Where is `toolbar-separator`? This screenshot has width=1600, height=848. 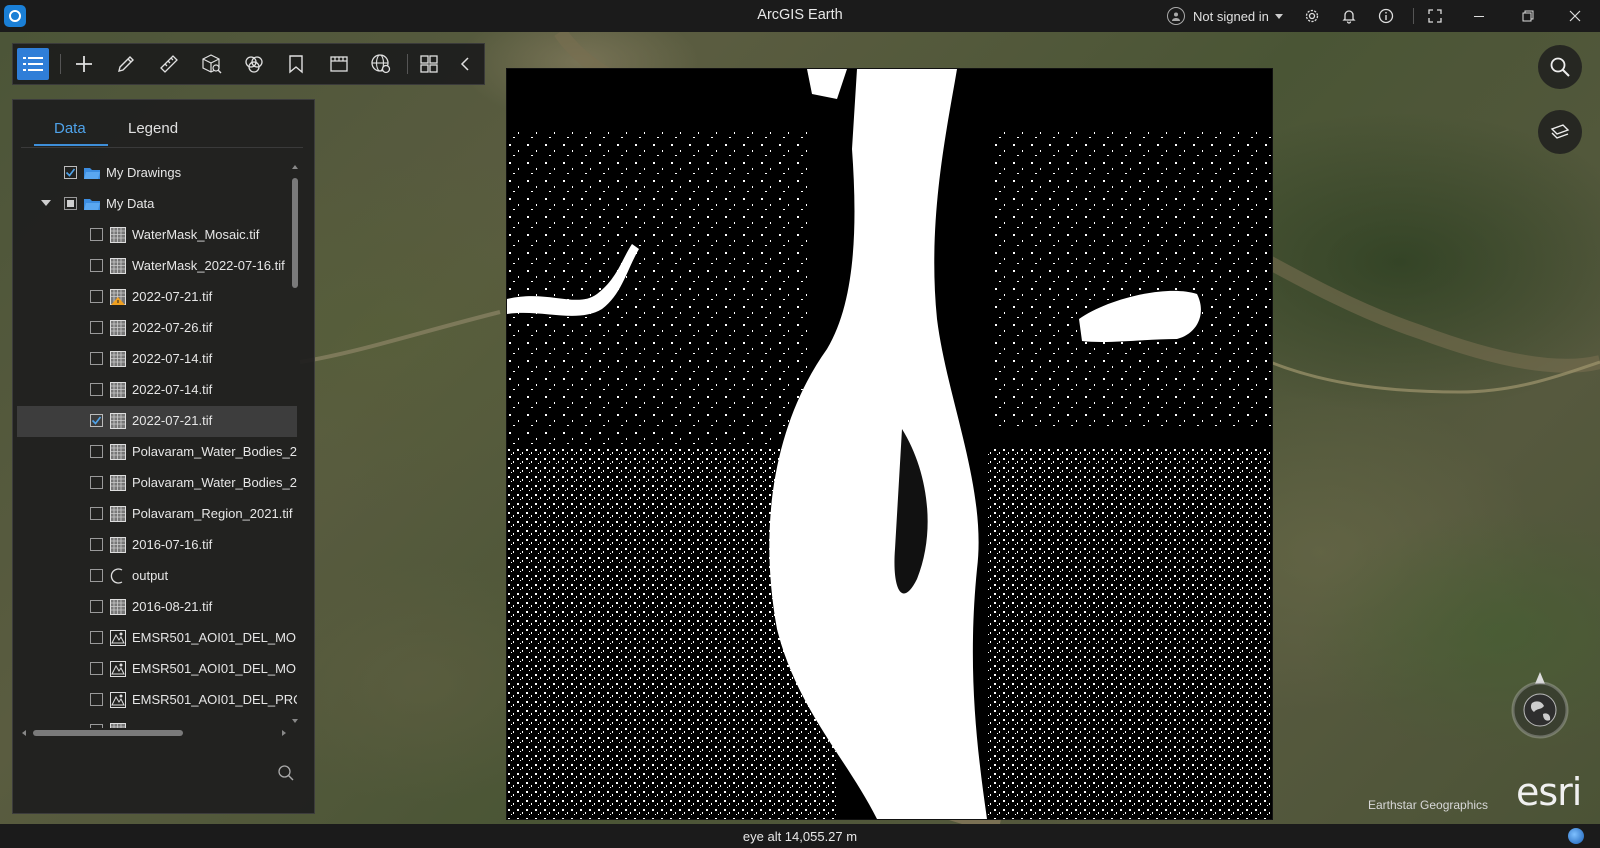 toolbar-separator is located at coordinates (407, 64).